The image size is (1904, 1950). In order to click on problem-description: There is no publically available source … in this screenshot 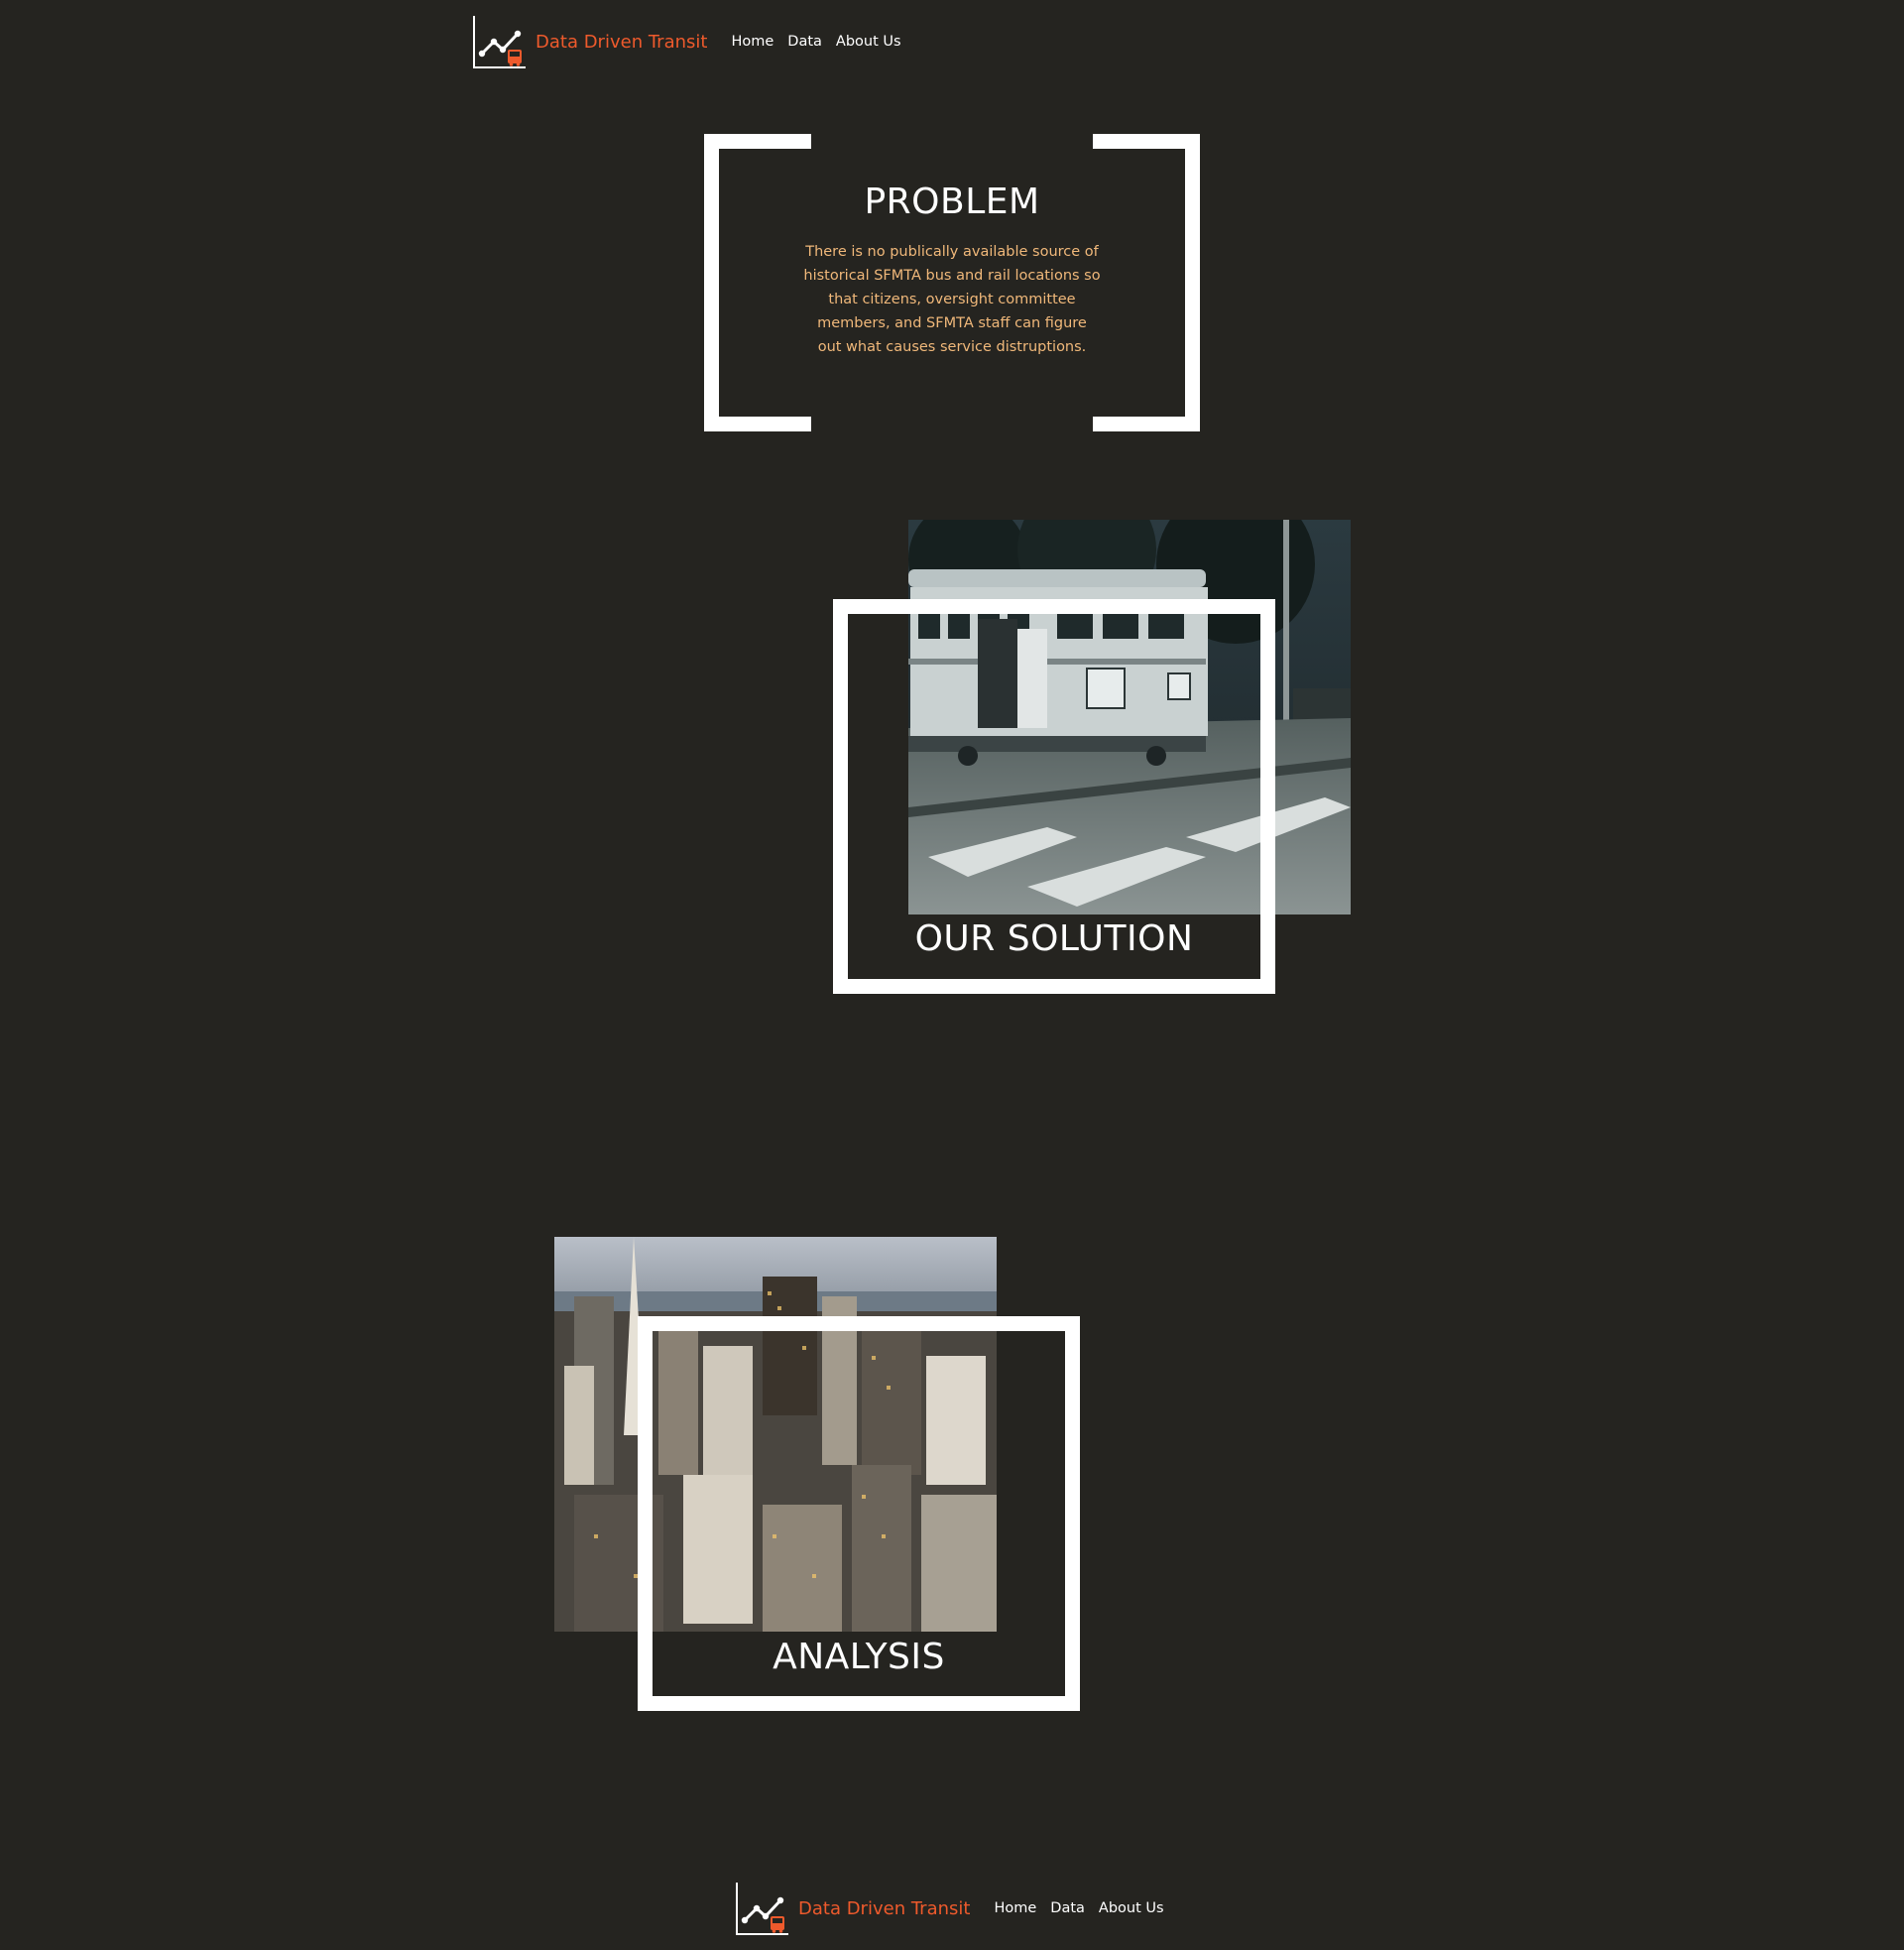, I will do `click(952, 299)`.